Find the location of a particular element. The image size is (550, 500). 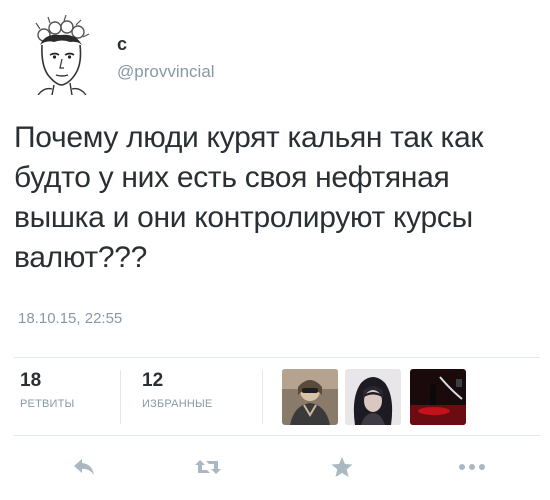

more-icon is located at coordinates (472, 467).